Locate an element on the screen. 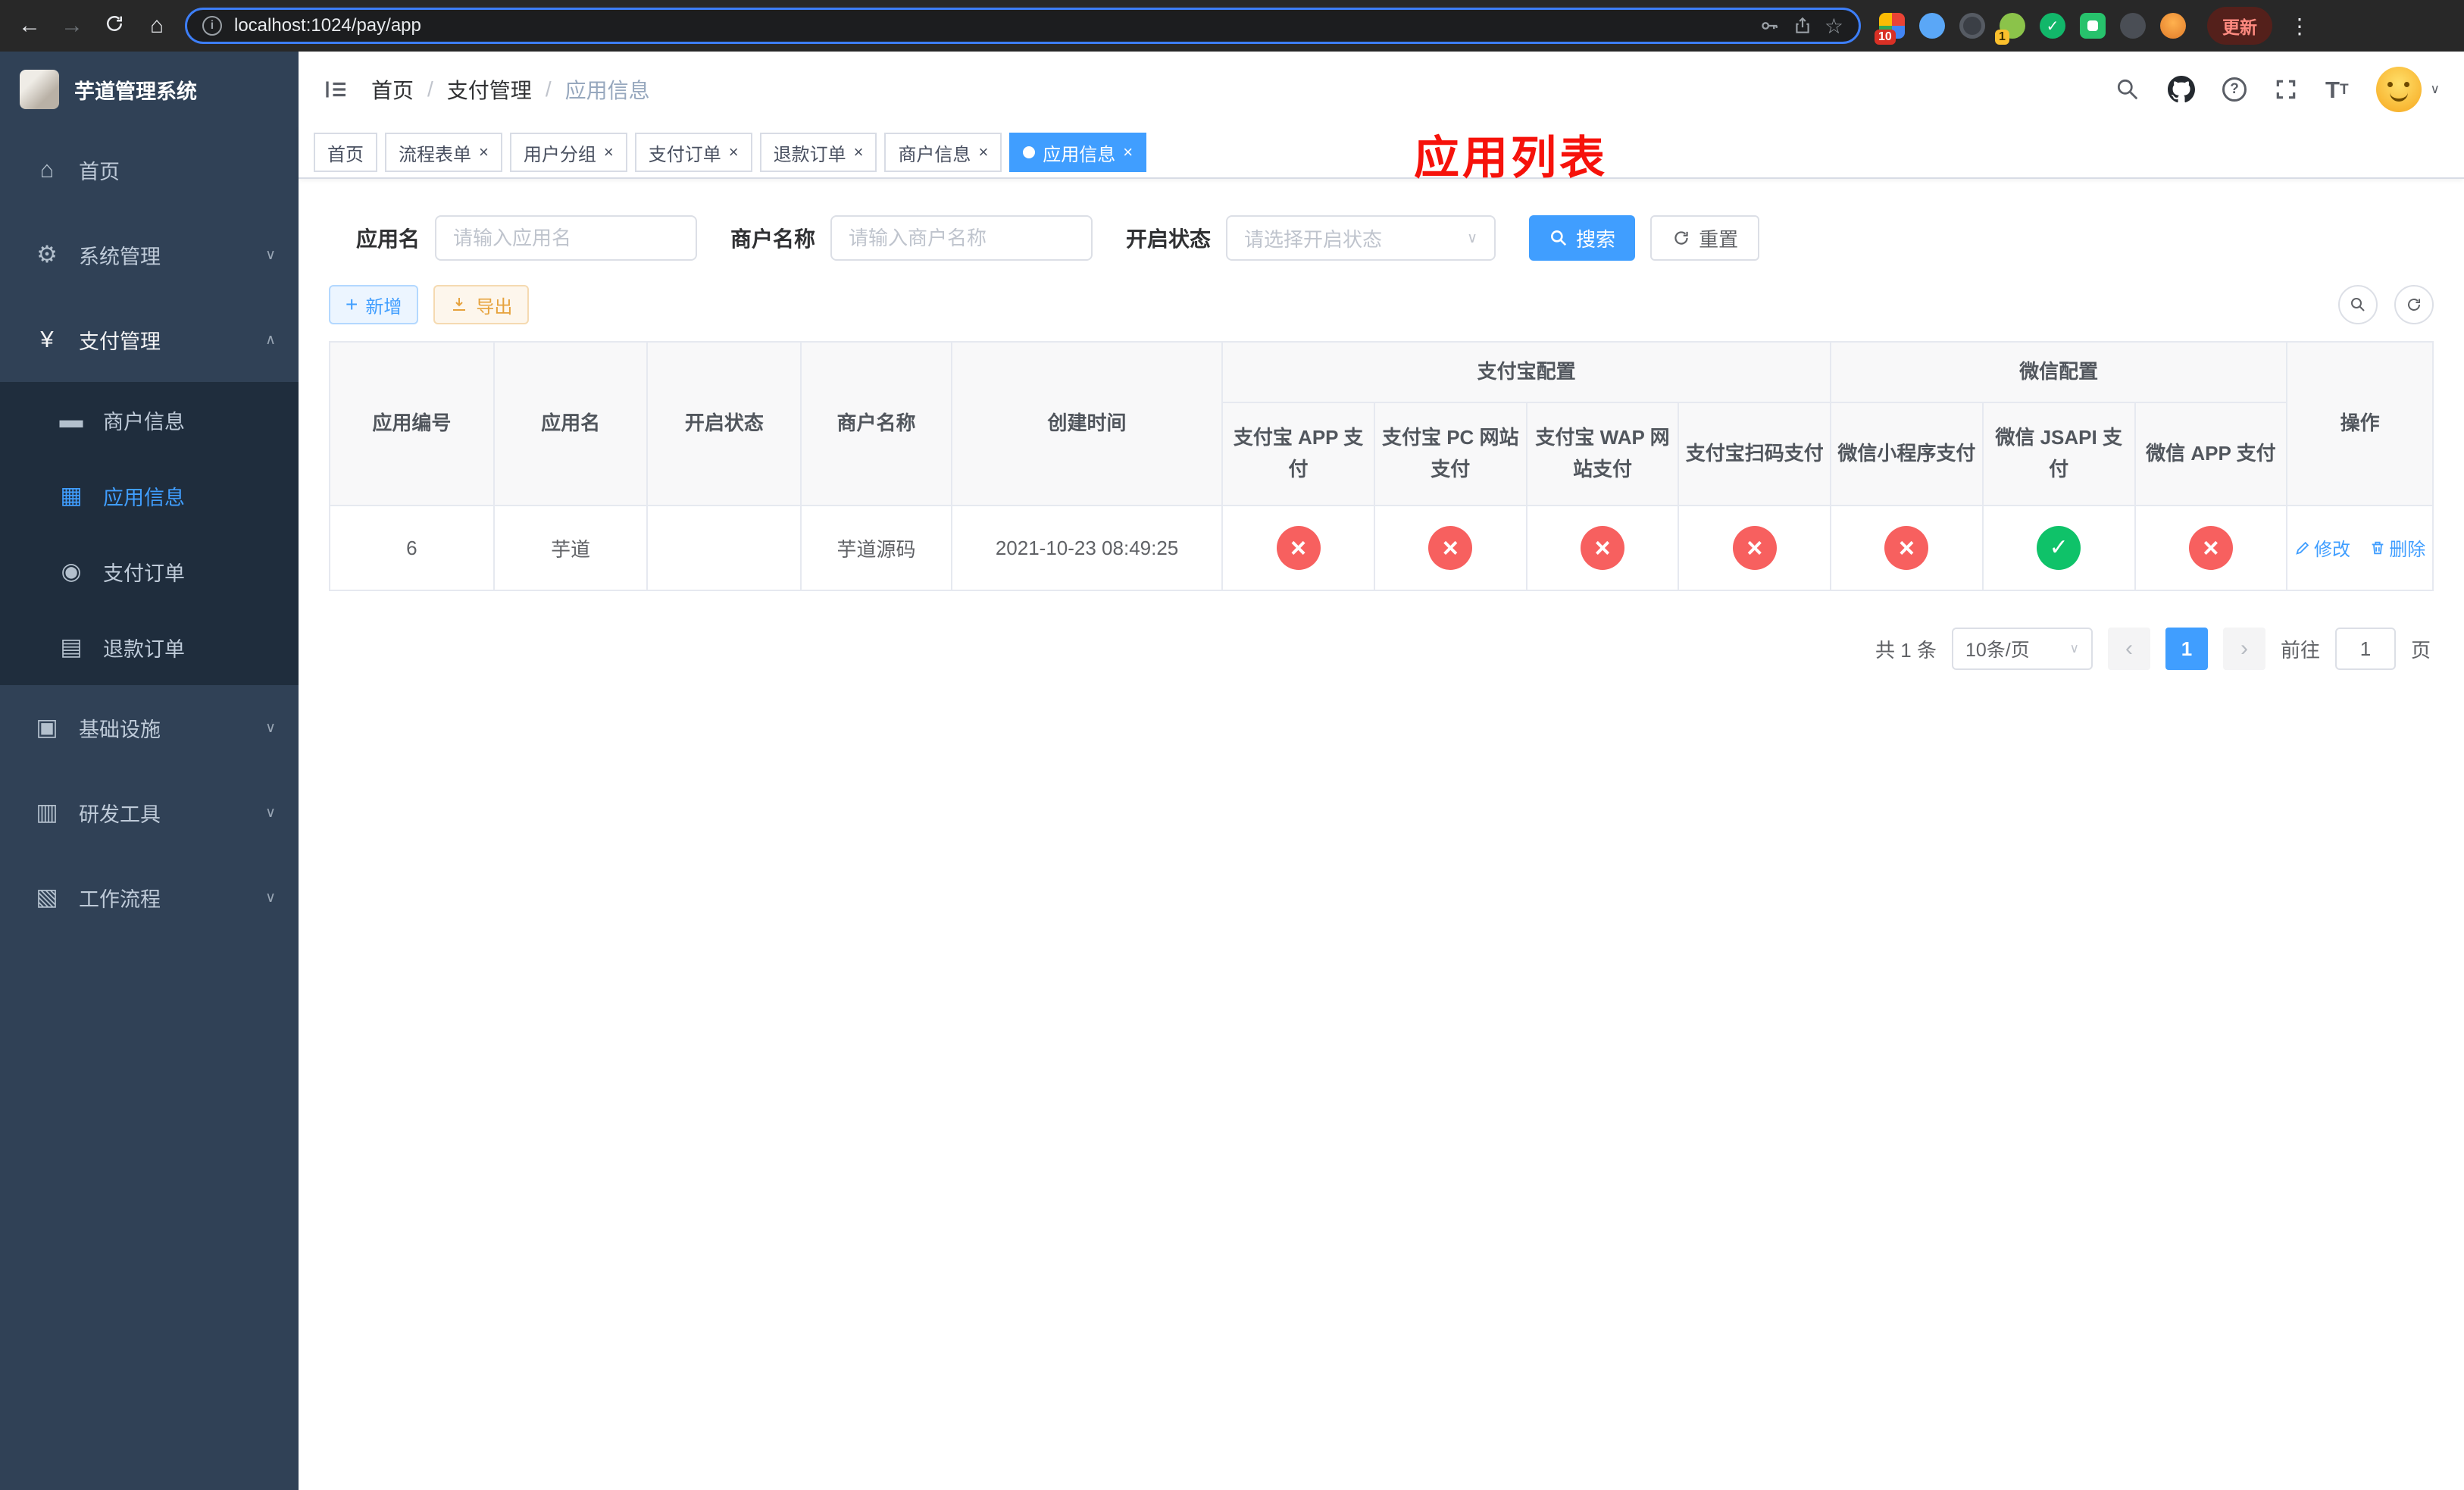 The height and width of the screenshot is (1490, 2464). sidebar-fold-icon is located at coordinates (336, 89).